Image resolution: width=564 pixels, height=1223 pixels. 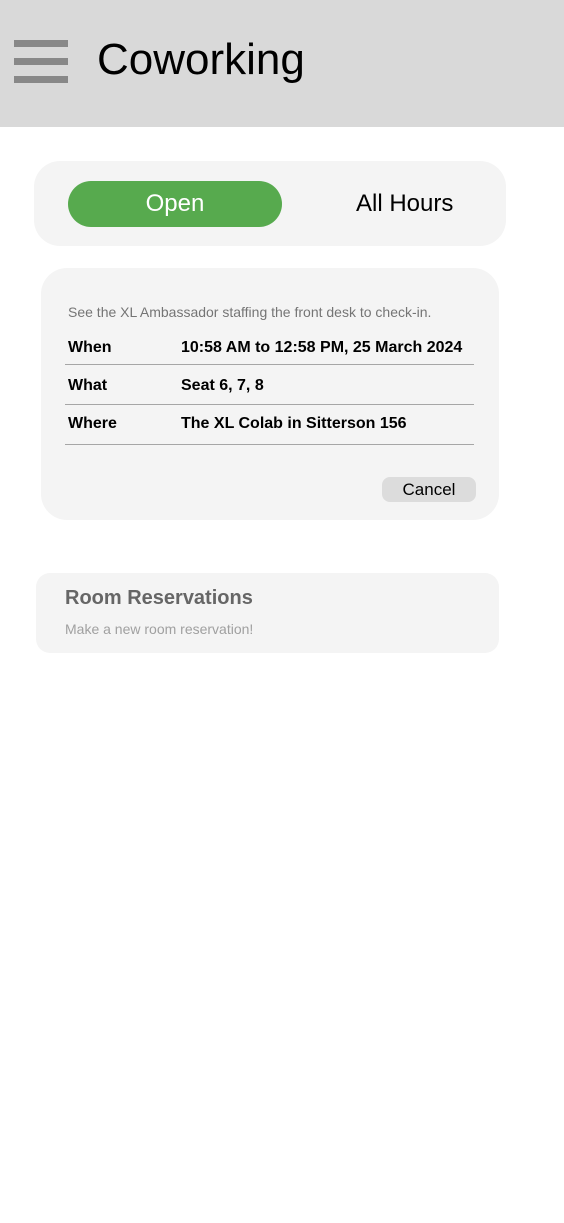 I want to click on details-row-where: Where The XL Colab in Sitterson 156, so click(x=269, y=424).